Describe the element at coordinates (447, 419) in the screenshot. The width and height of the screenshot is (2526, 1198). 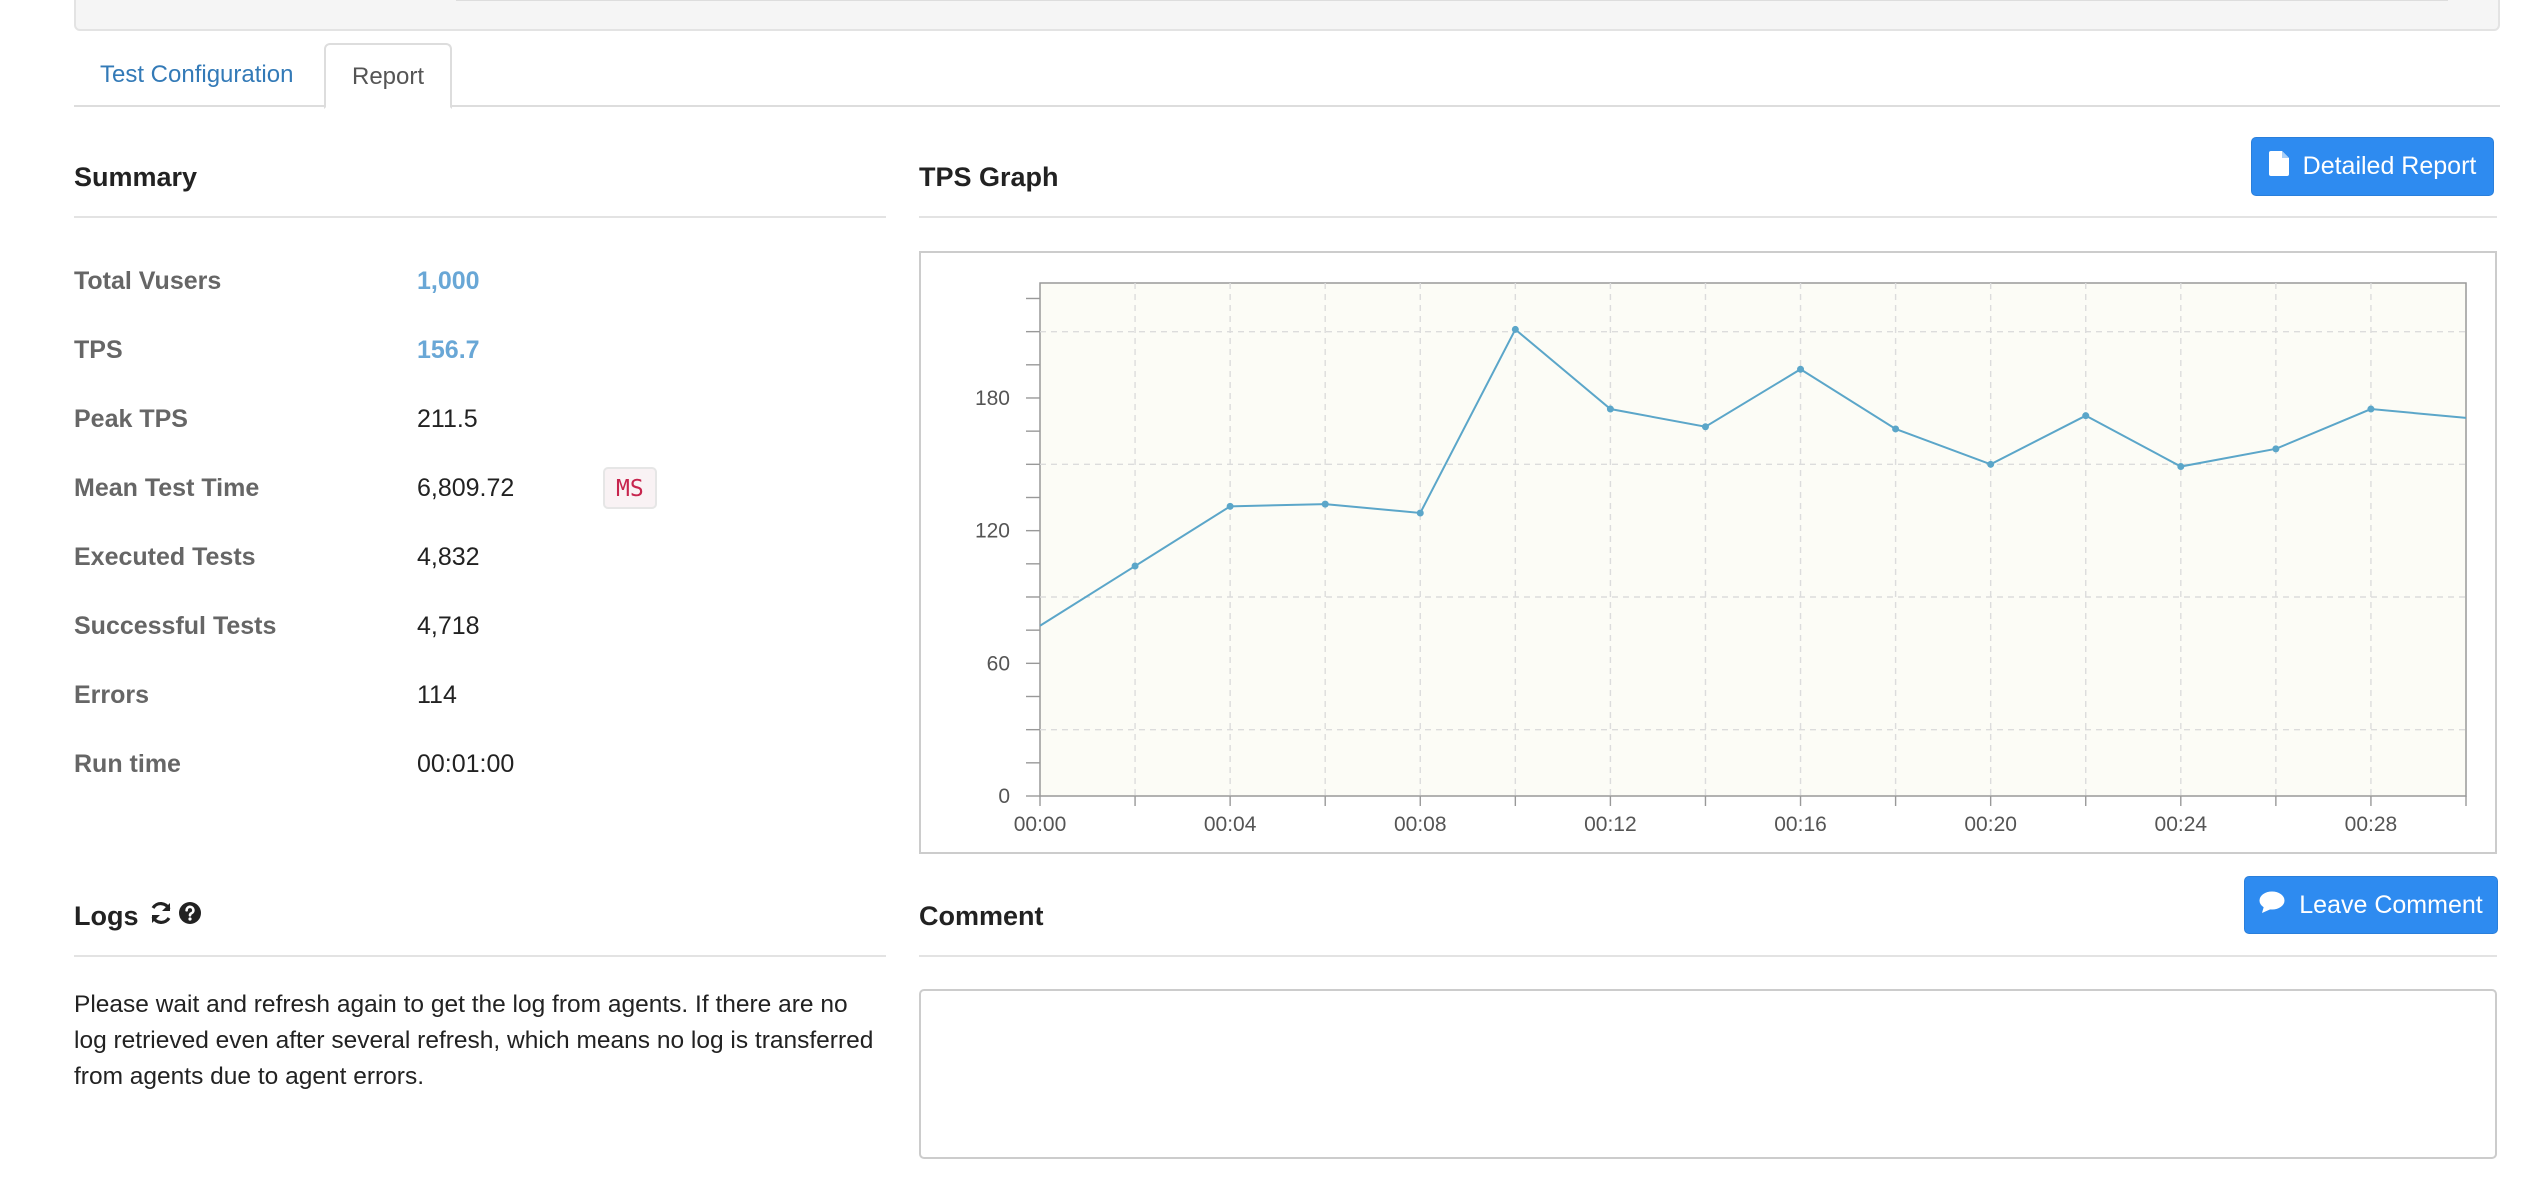
I see `peak-tps-value: 211.5` at that location.